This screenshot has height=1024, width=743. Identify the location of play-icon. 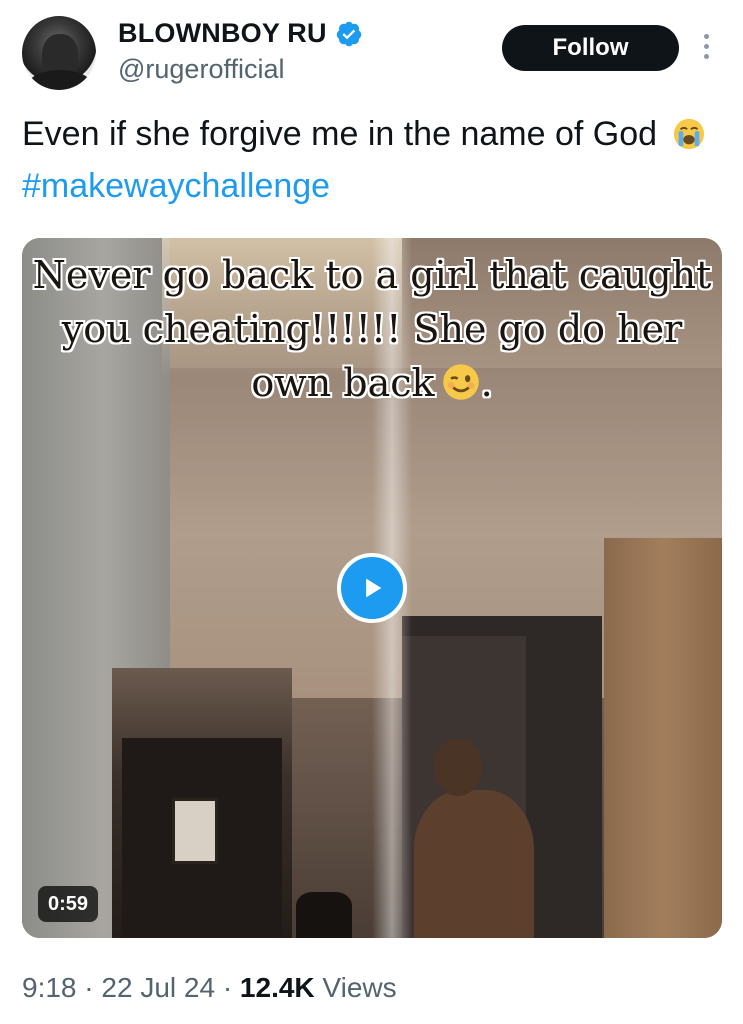
(374, 588).